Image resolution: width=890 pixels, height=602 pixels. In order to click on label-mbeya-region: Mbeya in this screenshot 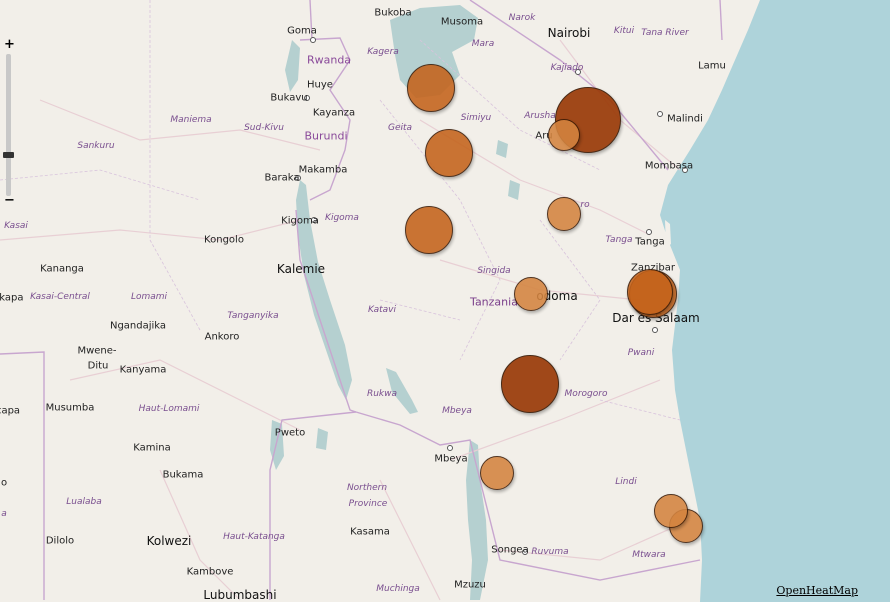, I will do `click(457, 411)`.